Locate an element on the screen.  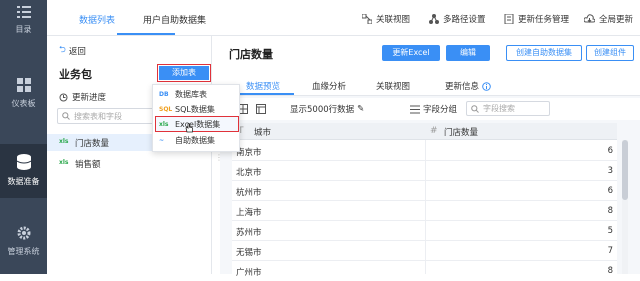
page-title: 门店数量 is located at coordinates (251, 54).